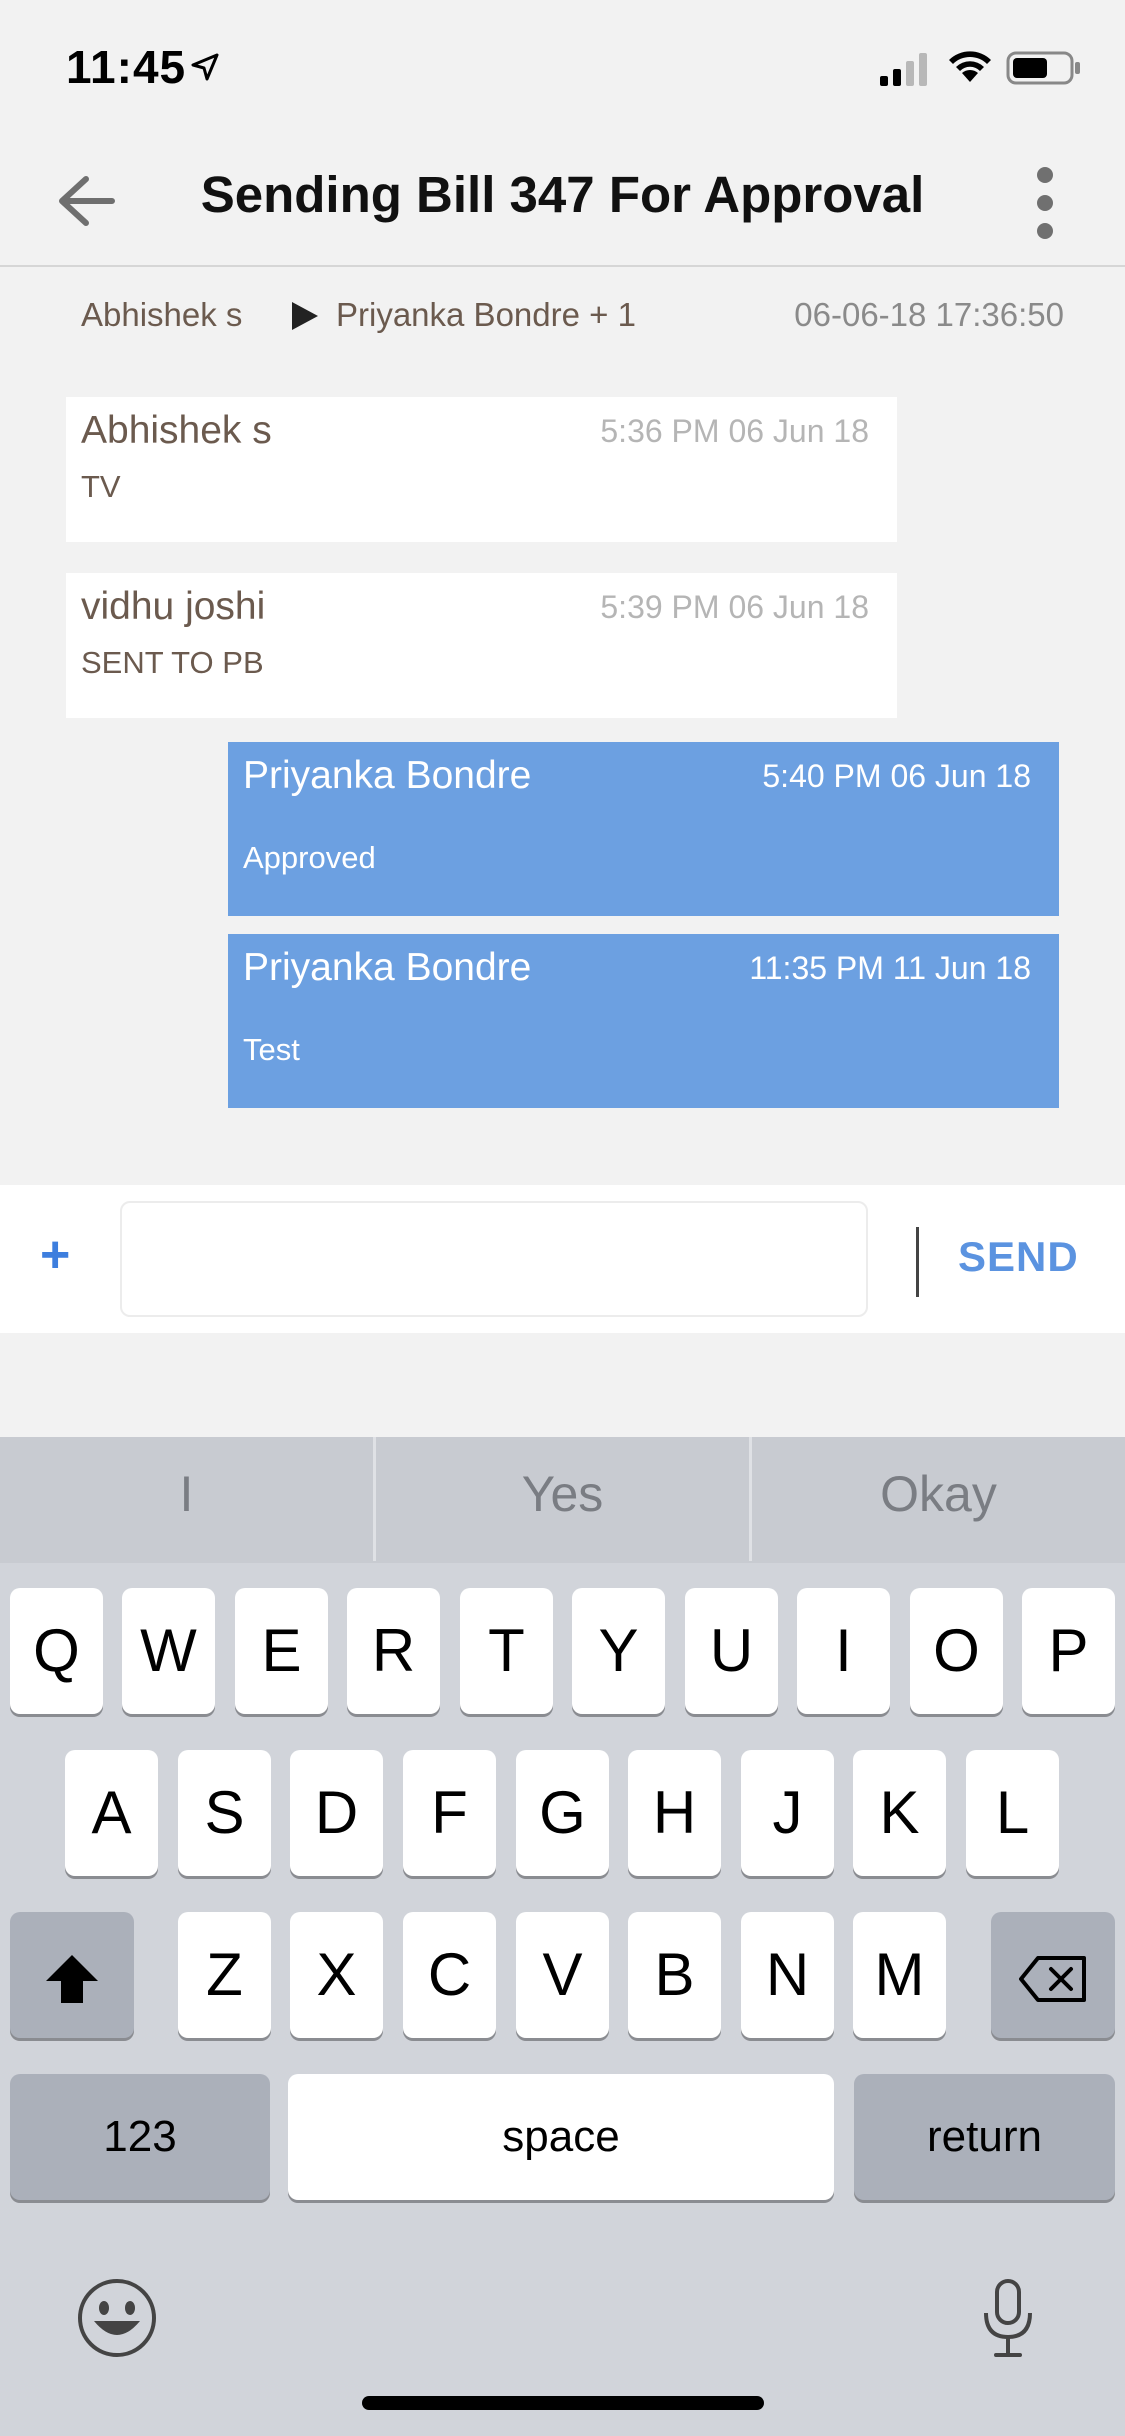 The height and width of the screenshot is (2436, 1125). What do you see at coordinates (562, 1975) in the screenshot?
I see `key-v: V` at bounding box center [562, 1975].